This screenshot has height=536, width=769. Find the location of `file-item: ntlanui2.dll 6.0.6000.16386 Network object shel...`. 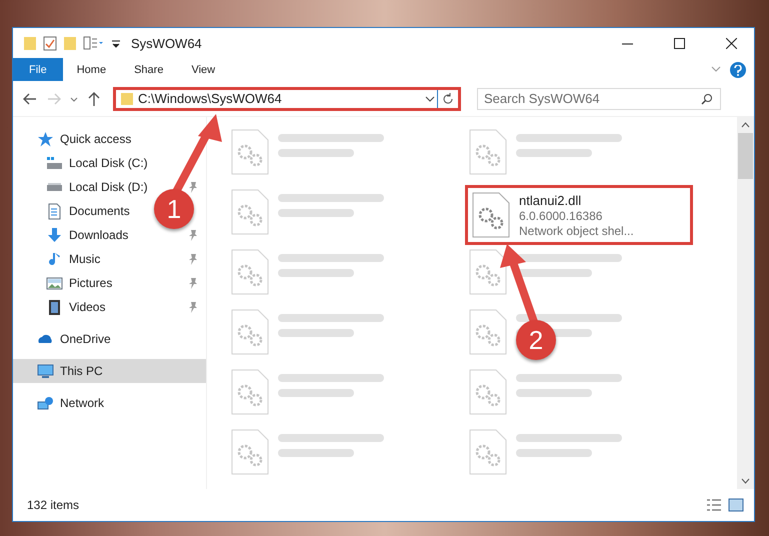

file-item: ntlanui2.dll 6.0.6000.16386 Network object shel... is located at coordinates (579, 215).